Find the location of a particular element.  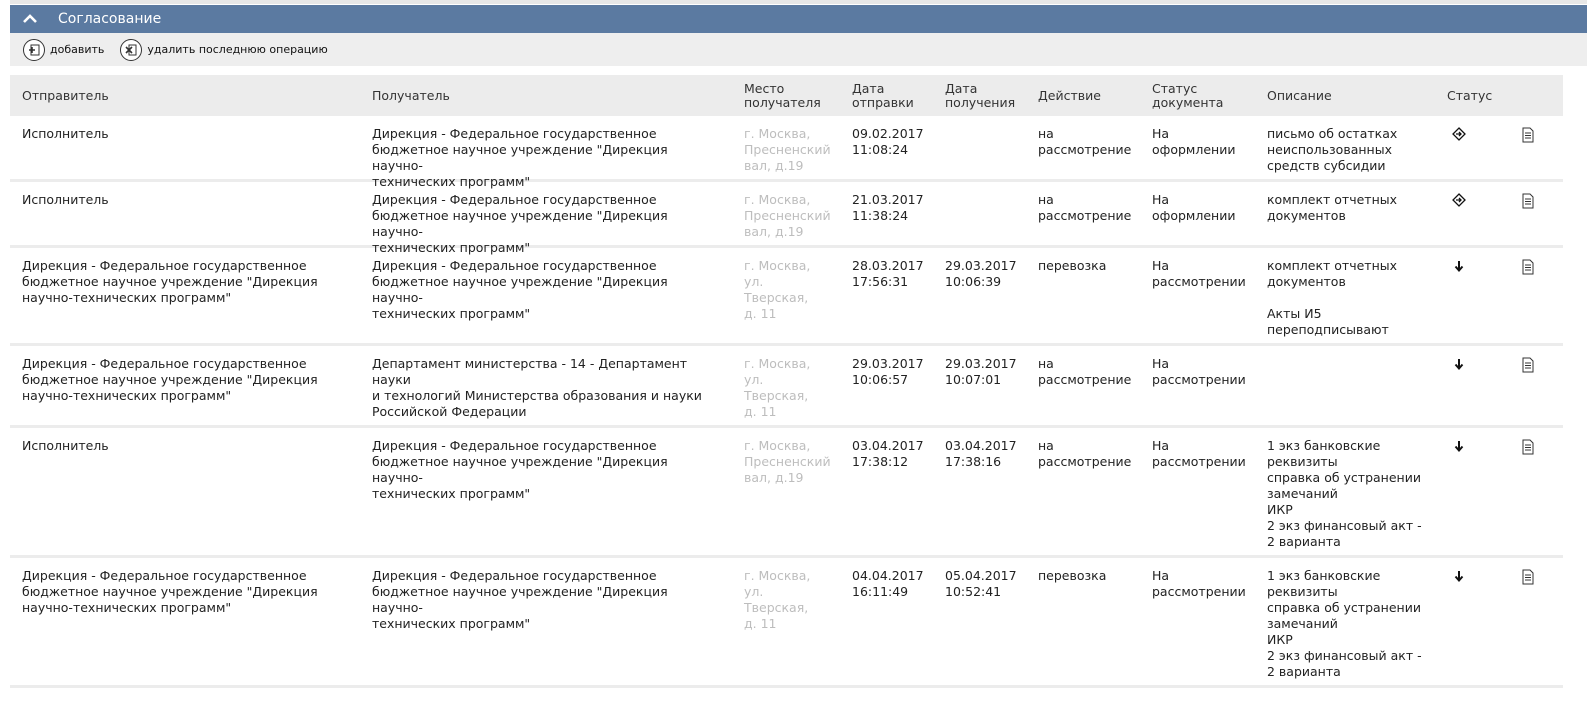

add-button: добавить is located at coordinates (64, 49).